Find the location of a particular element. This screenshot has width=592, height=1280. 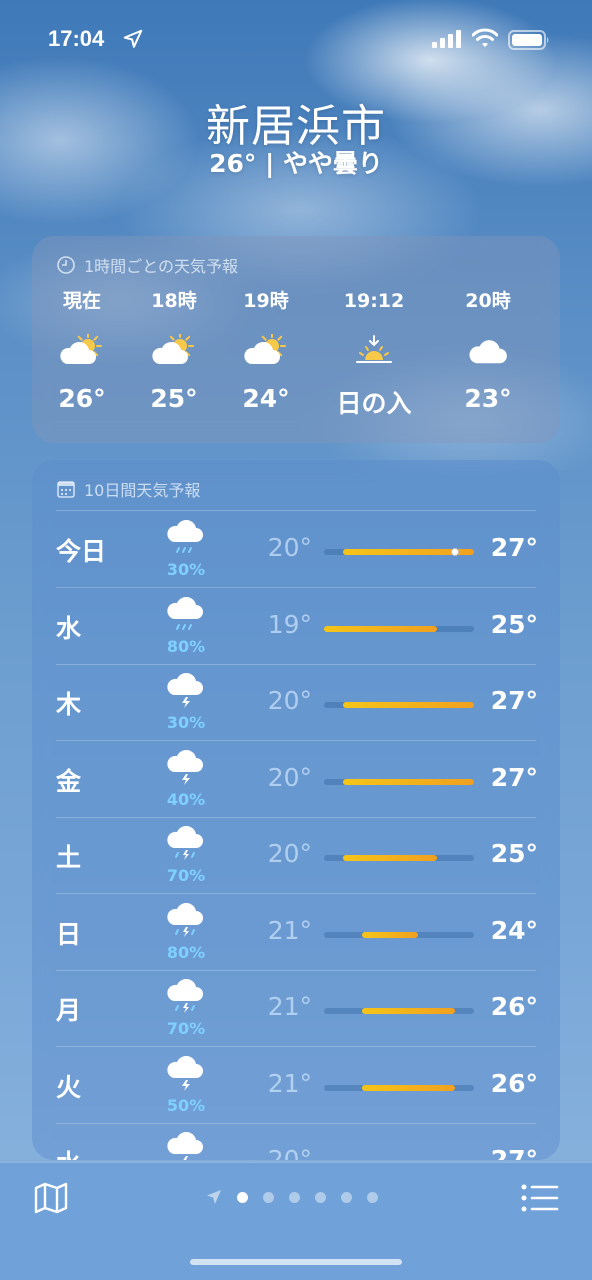

current-summary: 26° | やや曇り is located at coordinates (296, 163).